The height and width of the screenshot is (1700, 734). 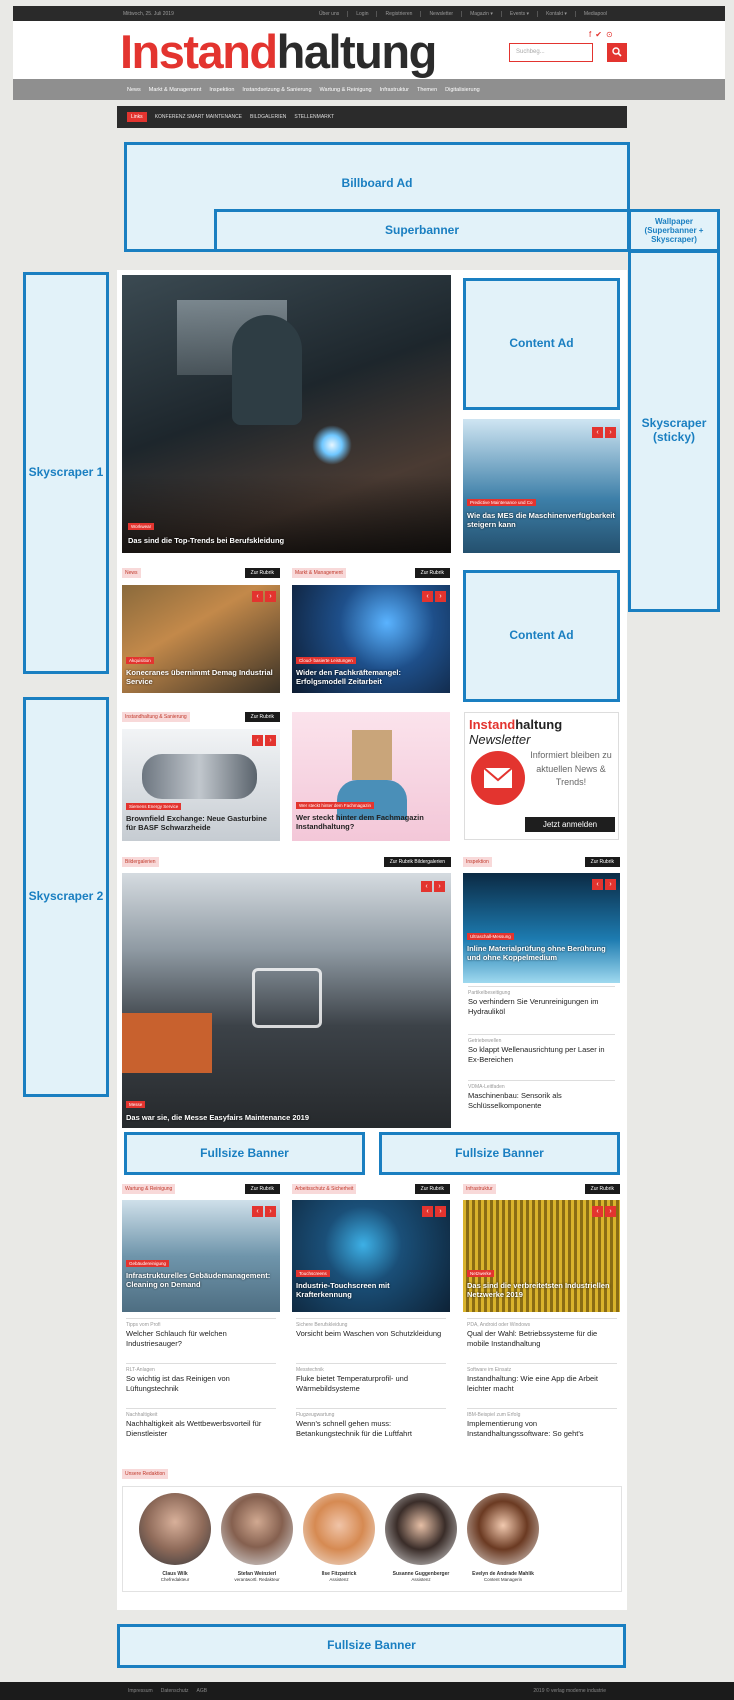 What do you see at coordinates (604, 432) in the screenshot?
I see `slider-arrows: ‹ ›` at bounding box center [604, 432].